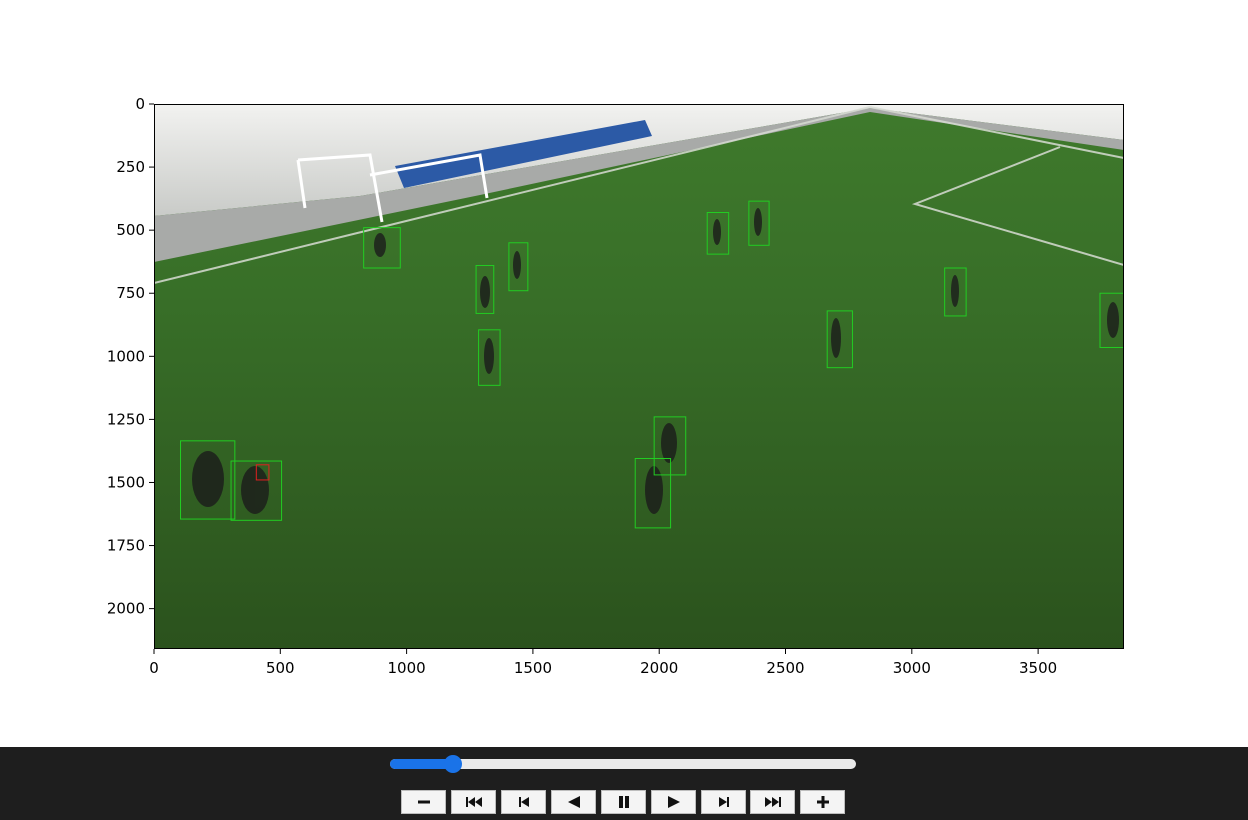  What do you see at coordinates (533, 668) in the screenshot?
I see `x-tick-label: 1500` at bounding box center [533, 668].